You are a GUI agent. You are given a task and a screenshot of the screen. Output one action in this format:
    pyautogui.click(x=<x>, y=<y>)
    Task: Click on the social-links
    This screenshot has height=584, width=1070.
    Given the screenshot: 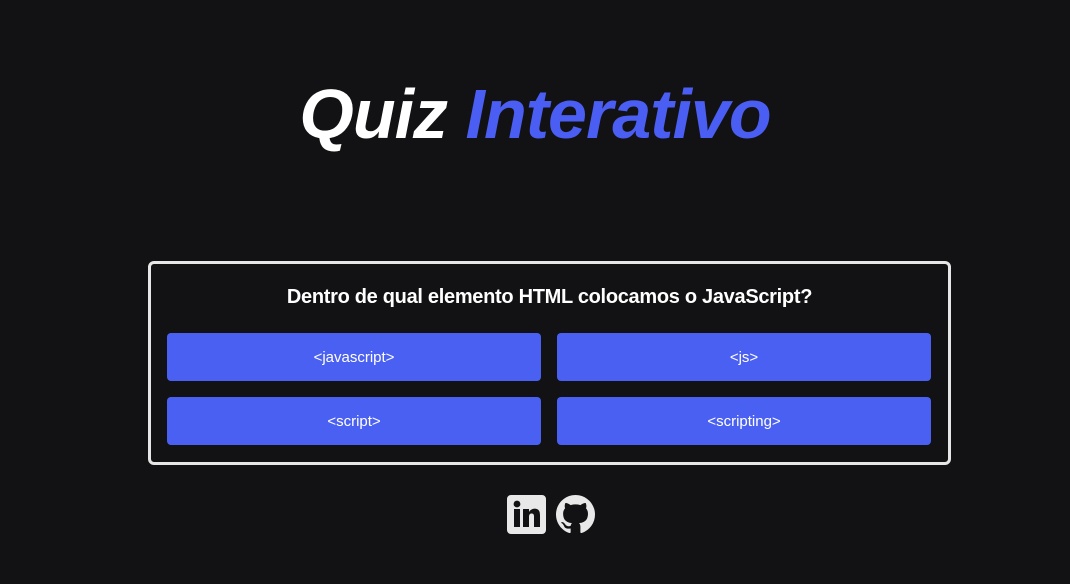 What is the action you would take?
    pyautogui.click(x=552, y=515)
    